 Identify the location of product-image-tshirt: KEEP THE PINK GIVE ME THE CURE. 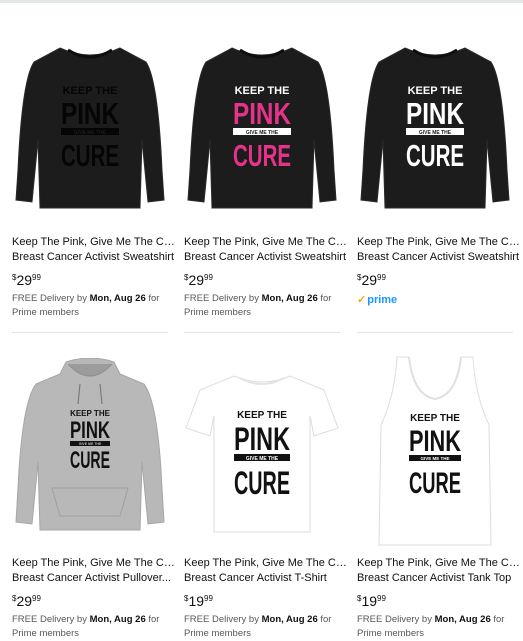
(262, 455).